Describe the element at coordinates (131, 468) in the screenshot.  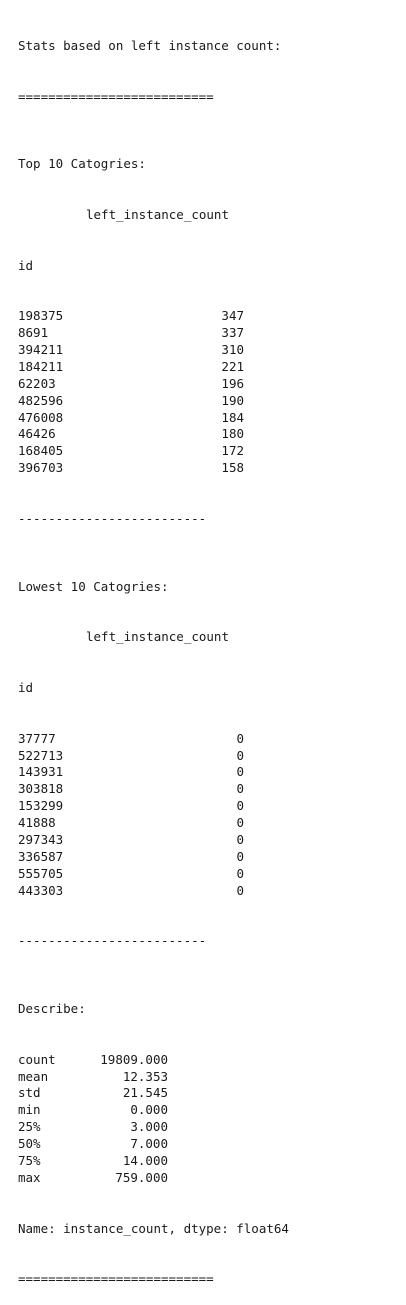
I see `table-row: 396703 158` at that location.